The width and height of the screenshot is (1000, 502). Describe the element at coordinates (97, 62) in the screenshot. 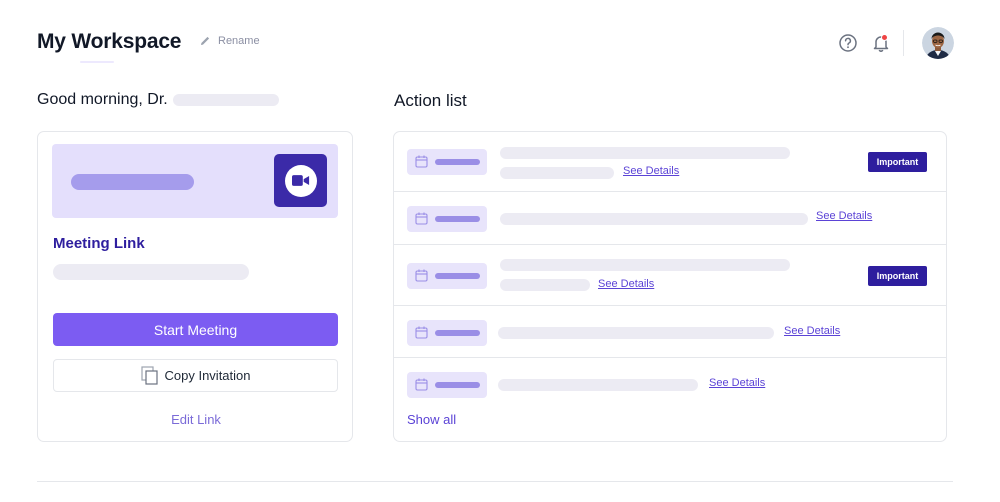

I see `title-underline` at that location.